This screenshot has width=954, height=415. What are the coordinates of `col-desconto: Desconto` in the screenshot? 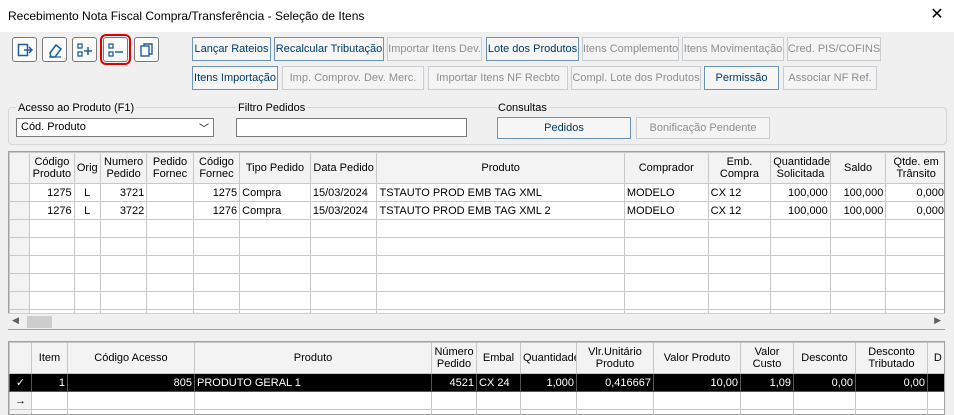 It's located at (824, 358).